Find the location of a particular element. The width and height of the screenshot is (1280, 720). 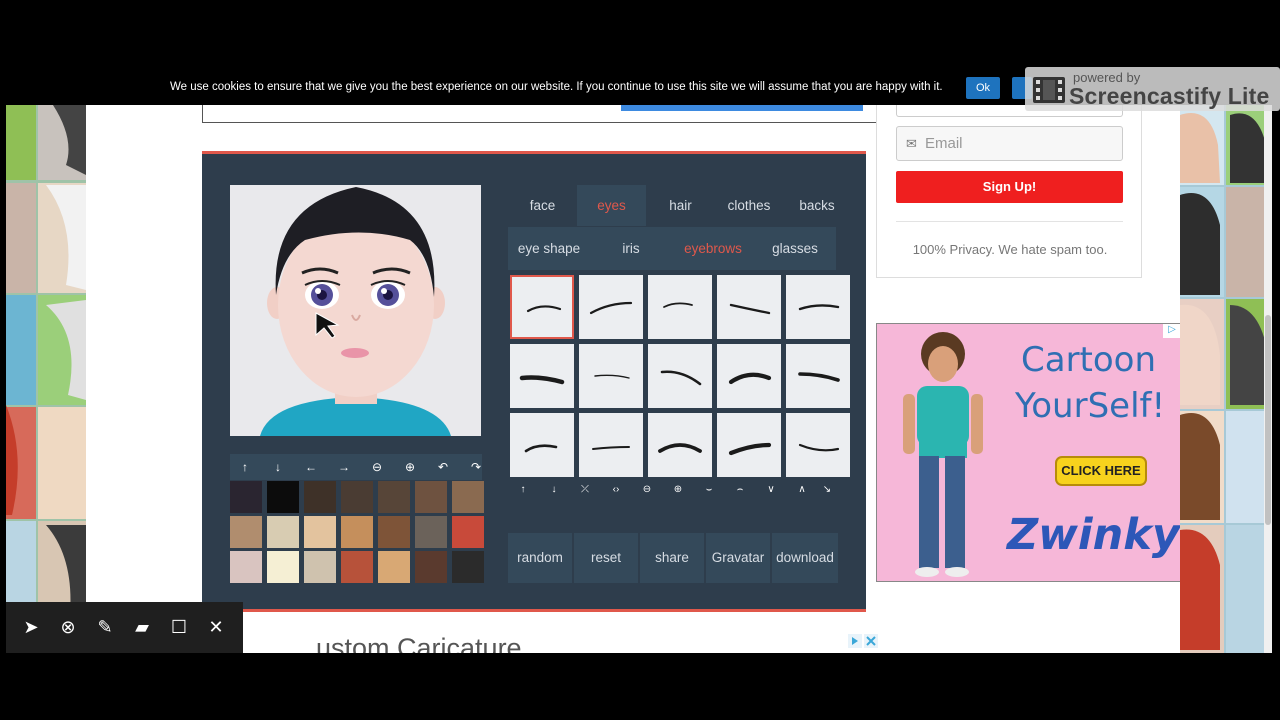

move-up-icon: ↑ is located at coordinates (523, 490).